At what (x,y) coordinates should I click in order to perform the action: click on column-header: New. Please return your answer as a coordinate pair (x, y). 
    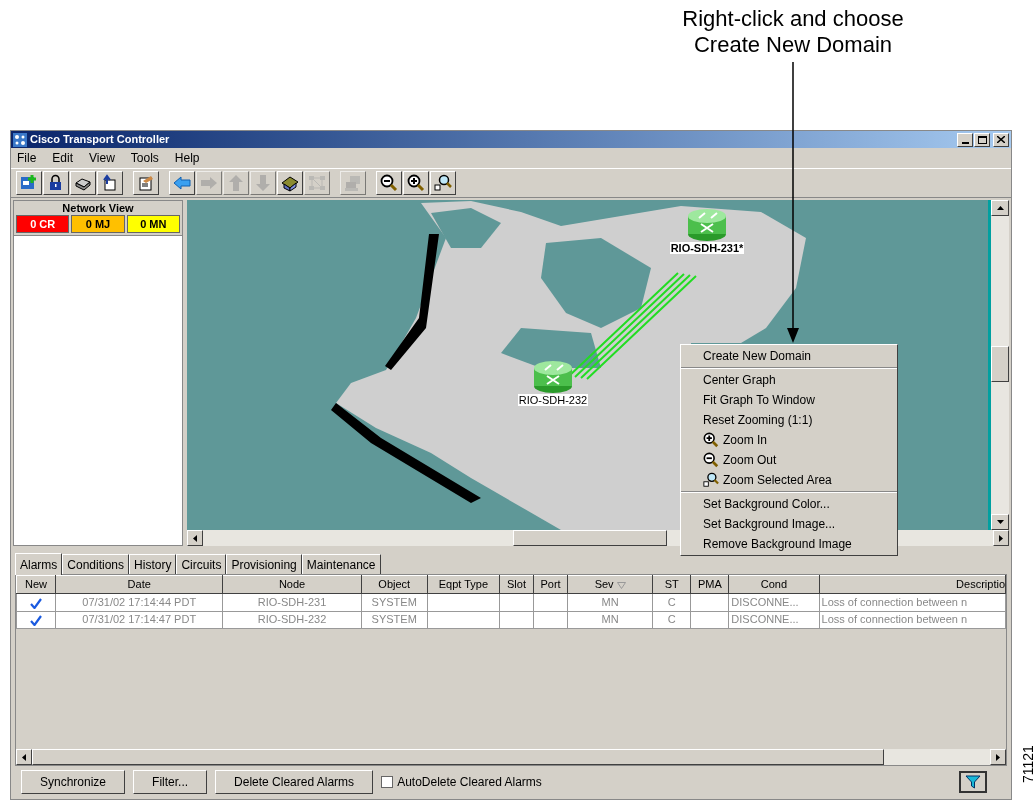
    Looking at the image, I should click on (36, 584).